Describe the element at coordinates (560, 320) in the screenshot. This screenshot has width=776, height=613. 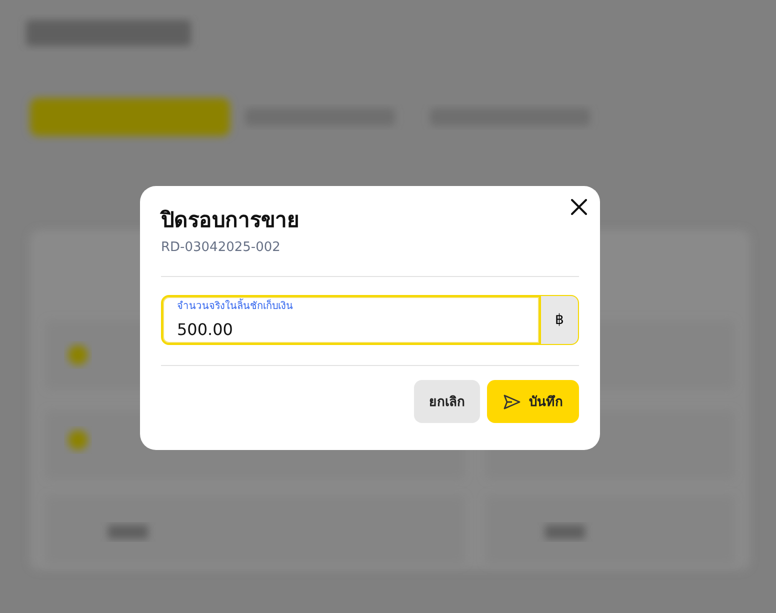
I see `currency-suffix: ฿` at that location.